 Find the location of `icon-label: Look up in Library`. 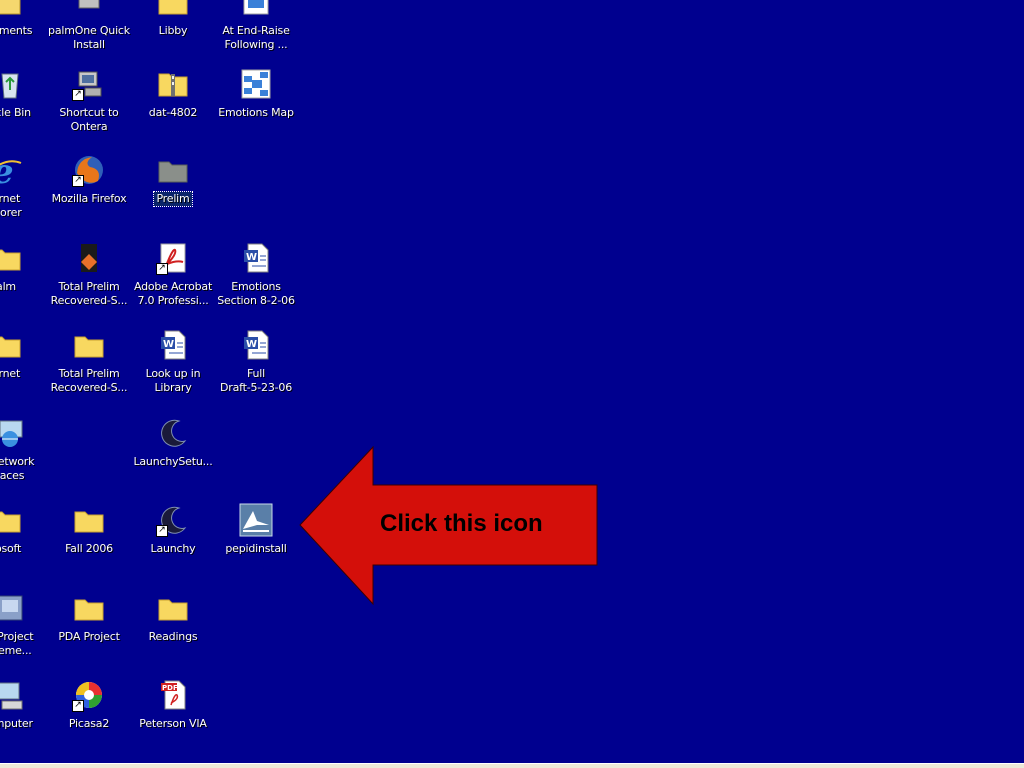

icon-label: Look up in Library is located at coordinates (173, 380).